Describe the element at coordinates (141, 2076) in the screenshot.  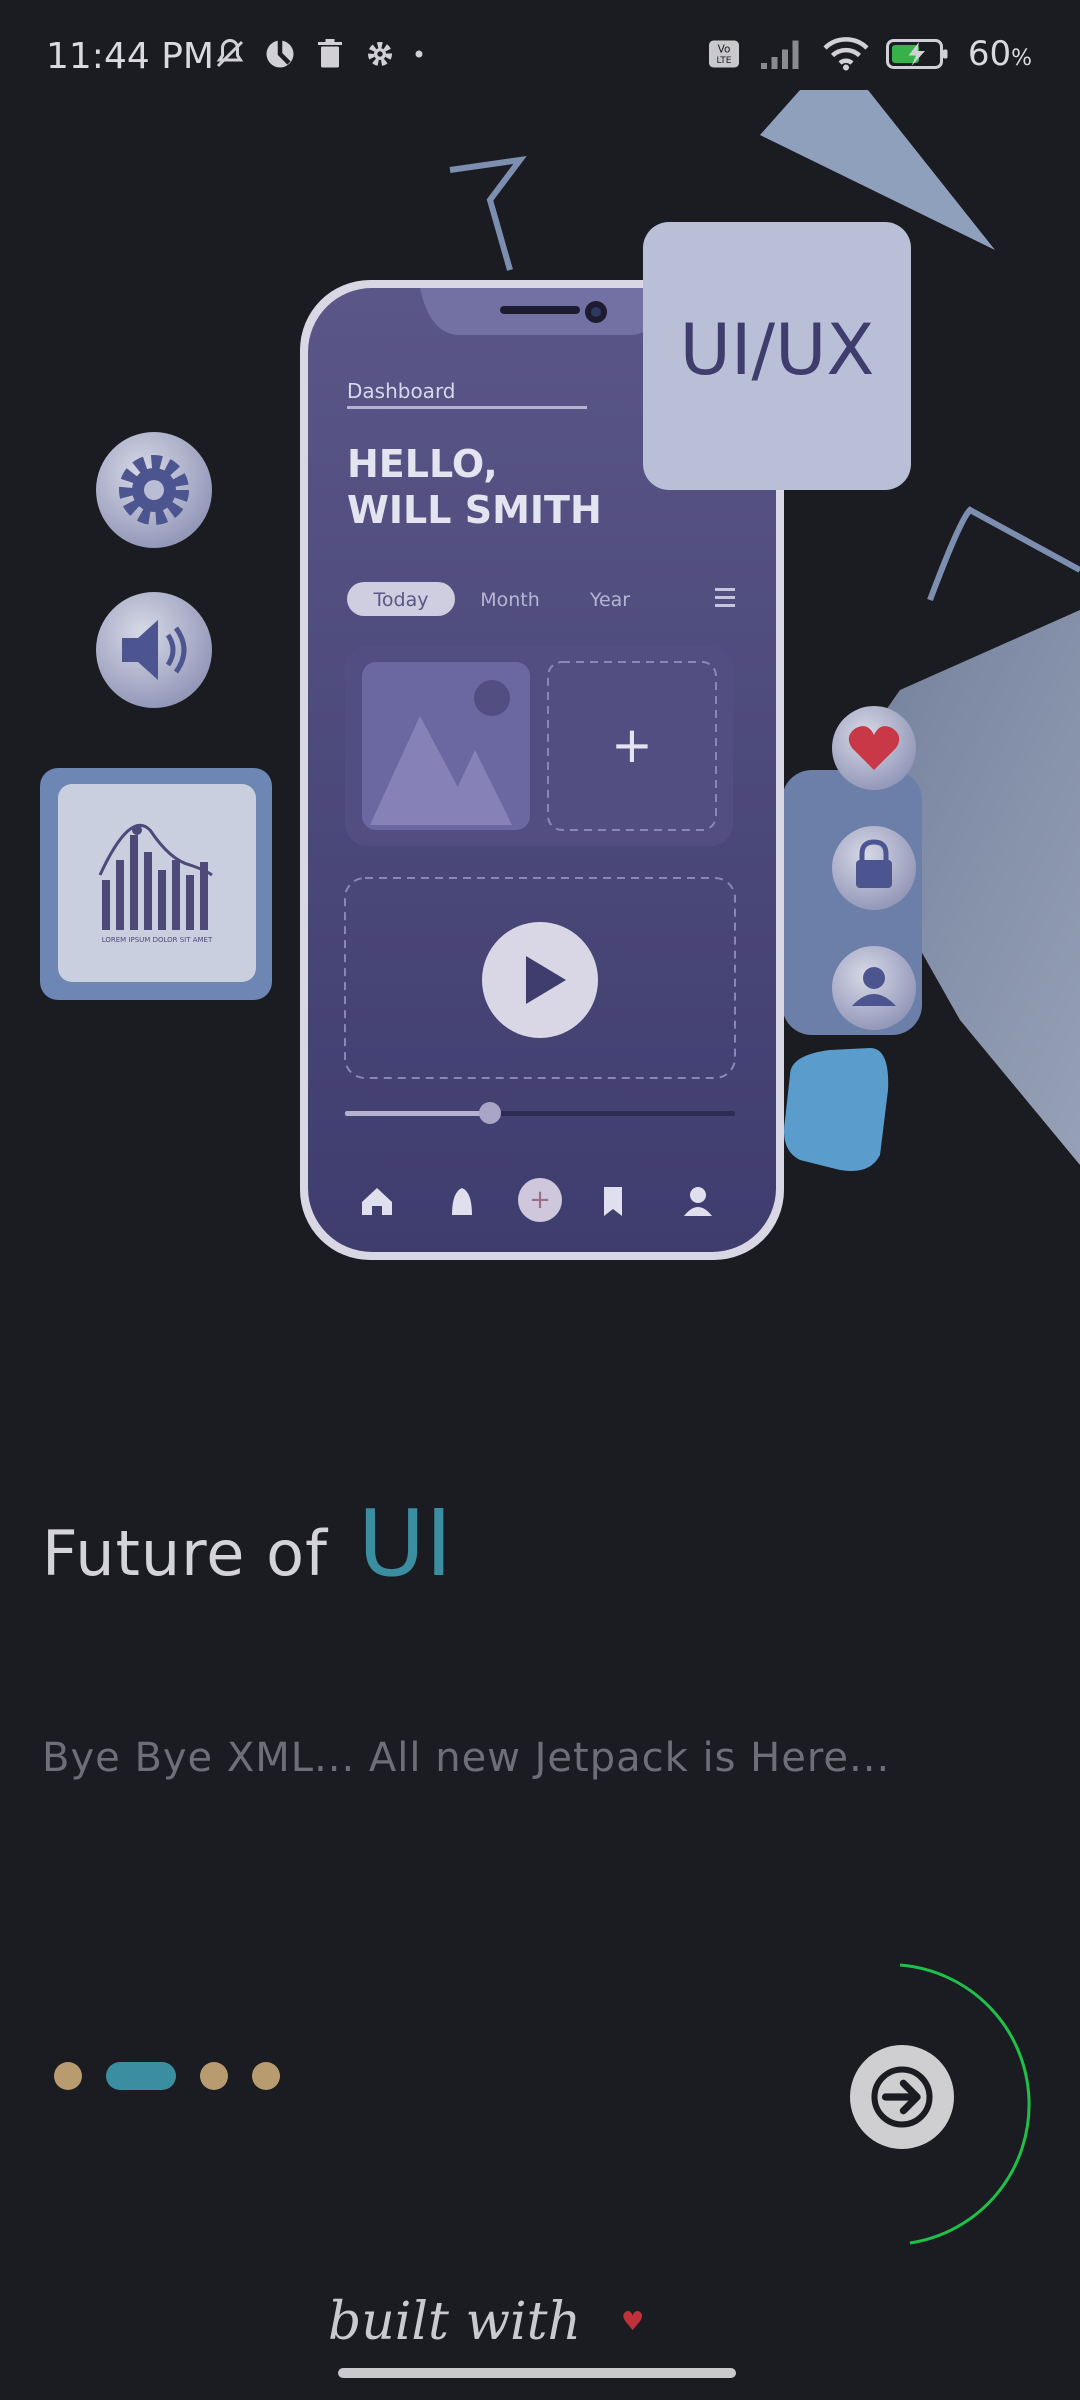
I see `page-dot-2-active` at that location.